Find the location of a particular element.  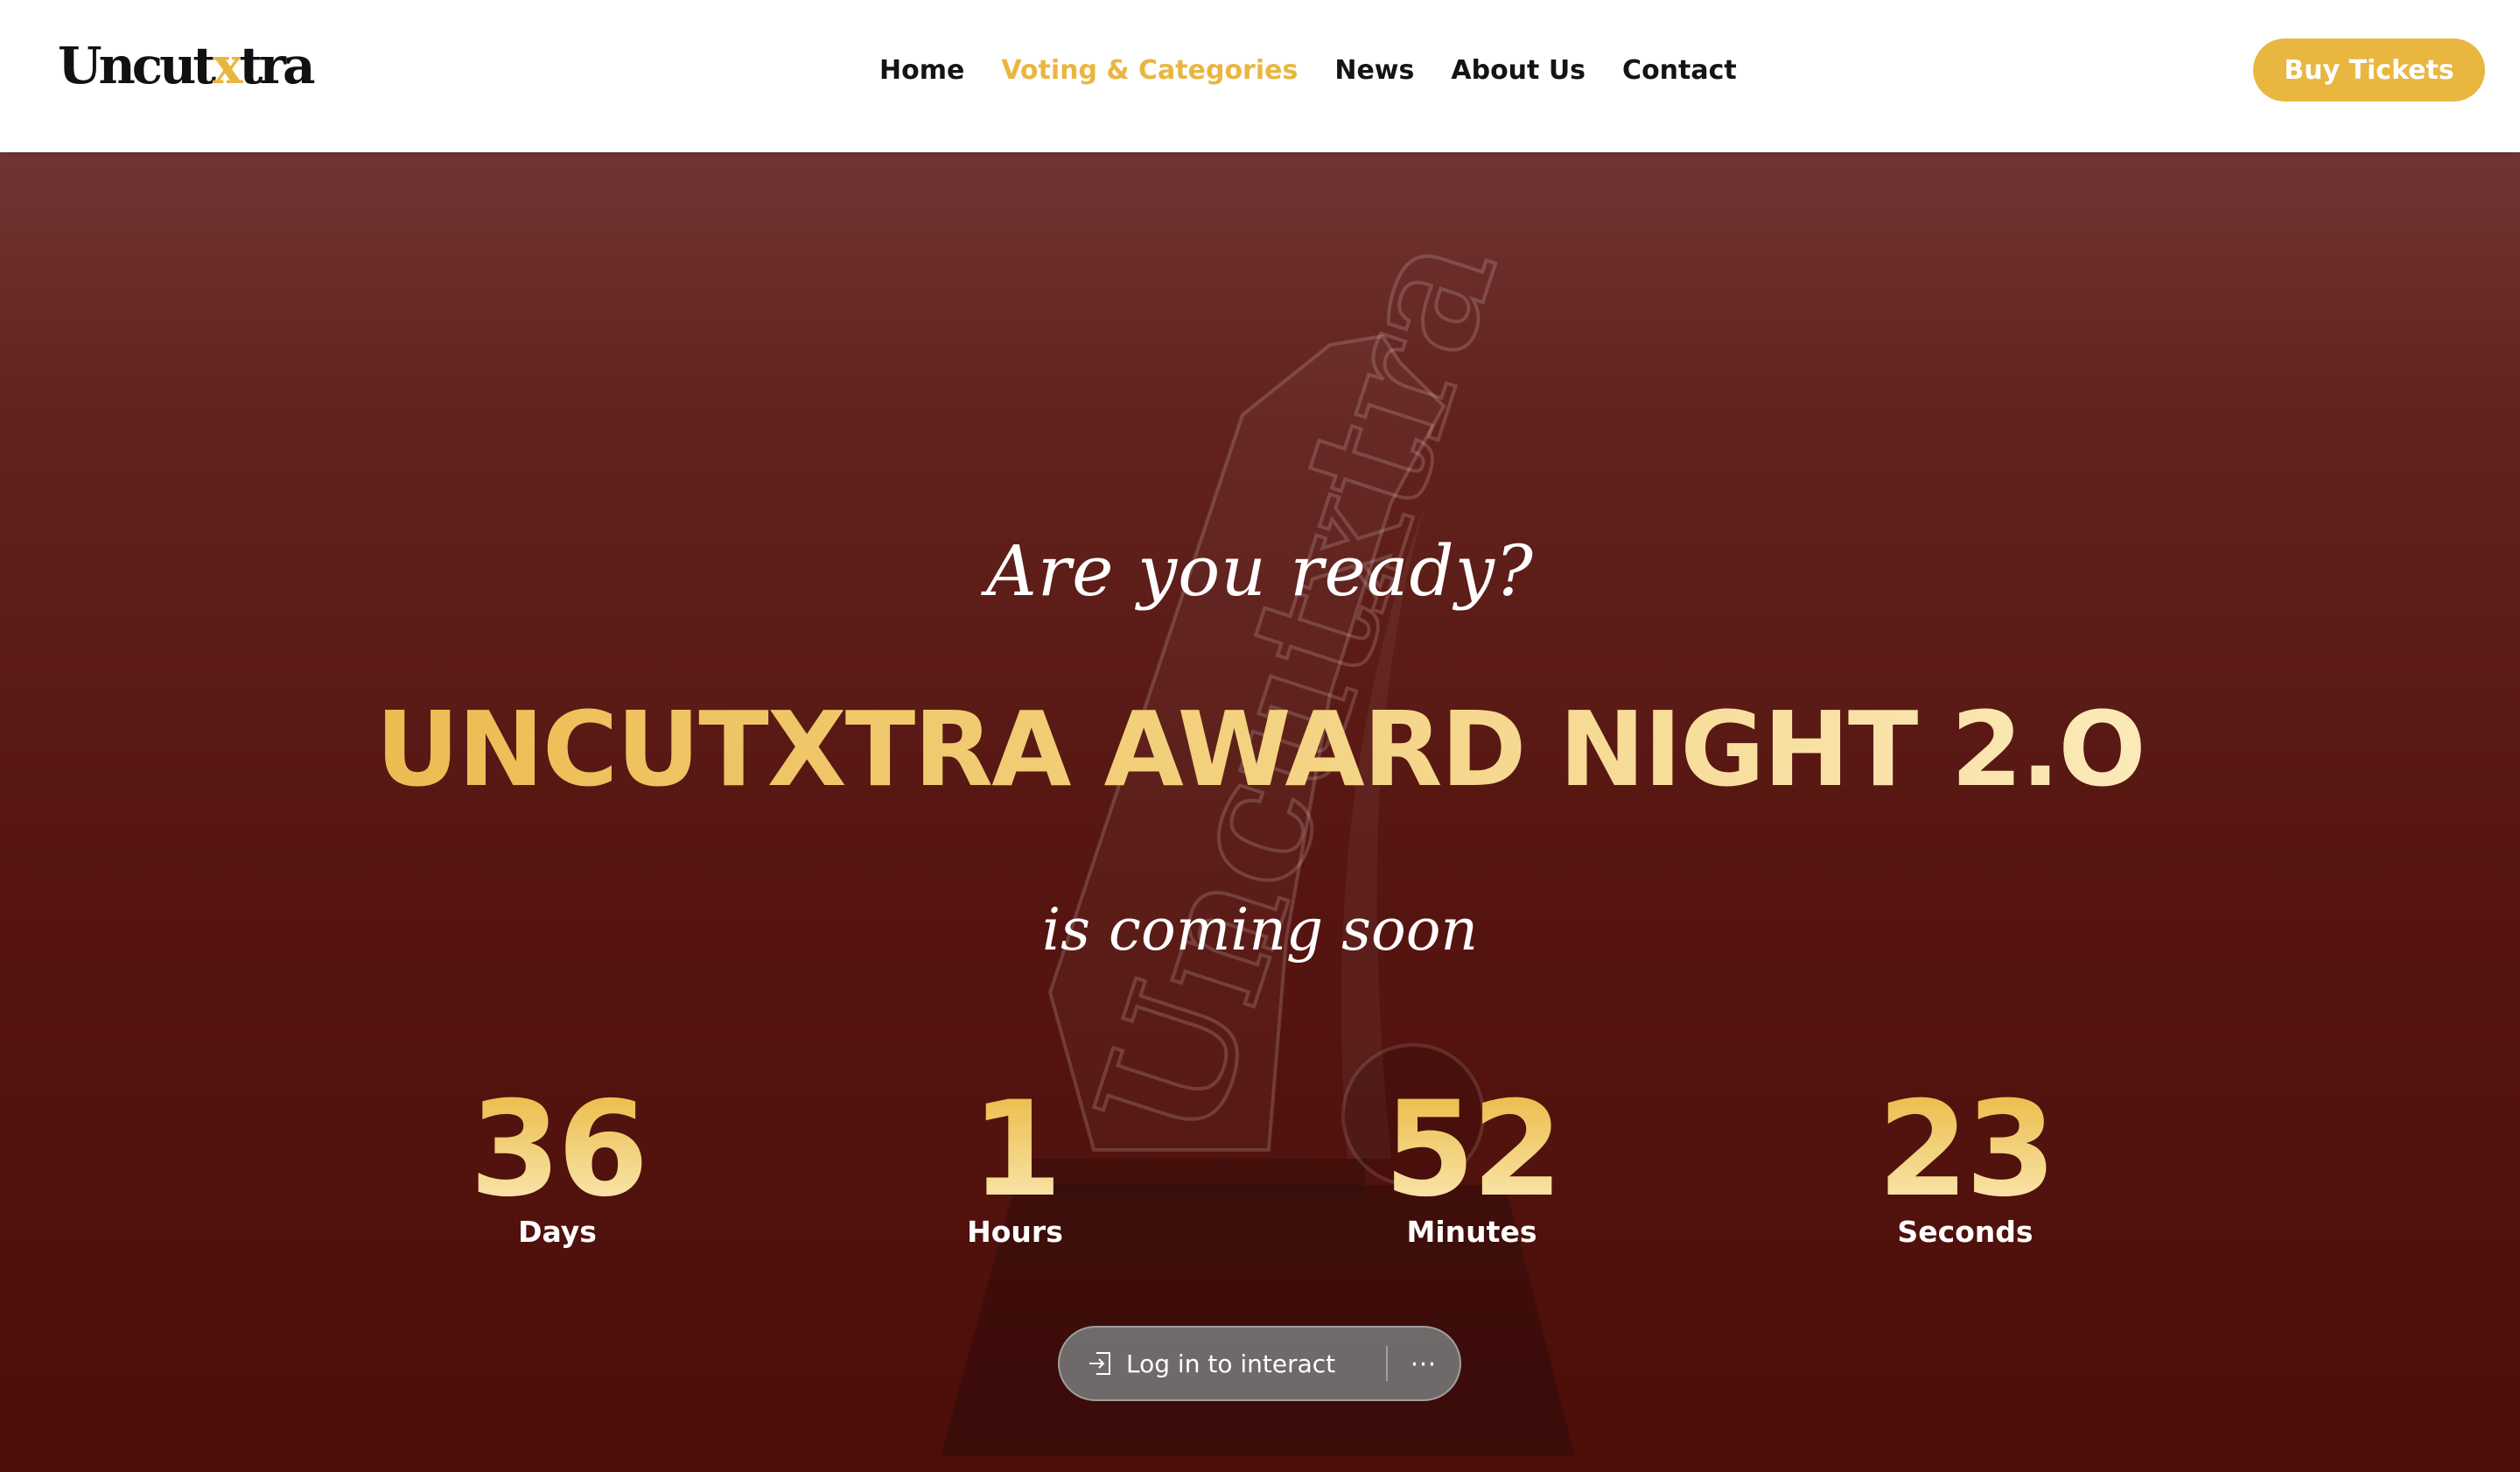

countdown-hours-label: Hours is located at coordinates (1015, 1232).